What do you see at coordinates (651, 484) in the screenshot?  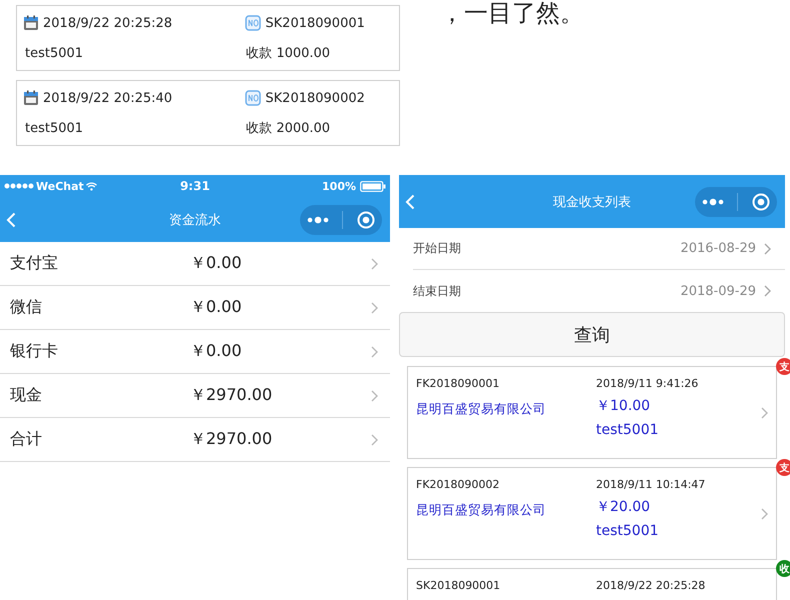 I see `transaction-date: 2018/9/11 10:14:47` at bounding box center [651, 484].